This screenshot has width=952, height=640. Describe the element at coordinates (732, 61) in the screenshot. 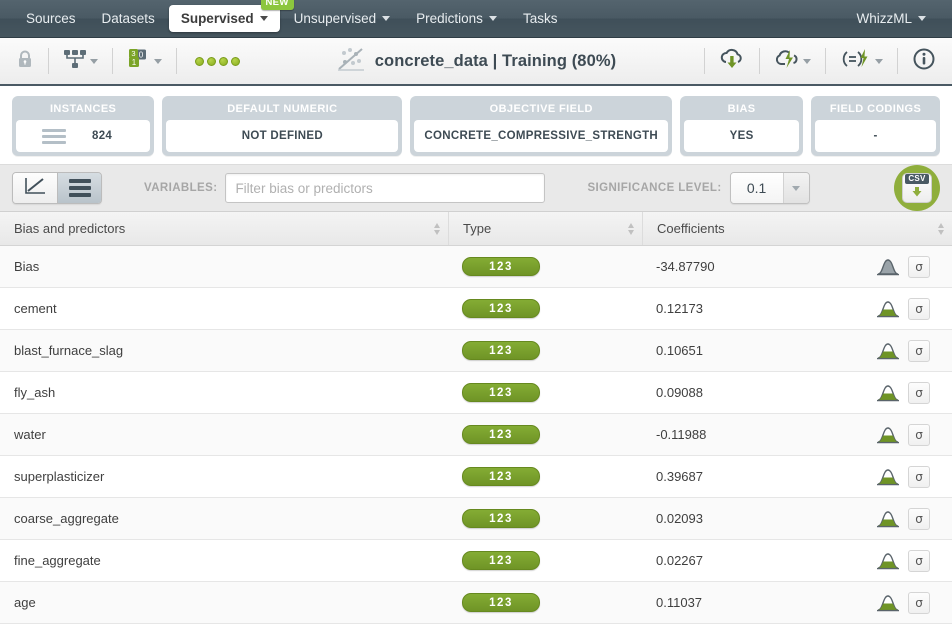

I see `download-model-button` at that location.